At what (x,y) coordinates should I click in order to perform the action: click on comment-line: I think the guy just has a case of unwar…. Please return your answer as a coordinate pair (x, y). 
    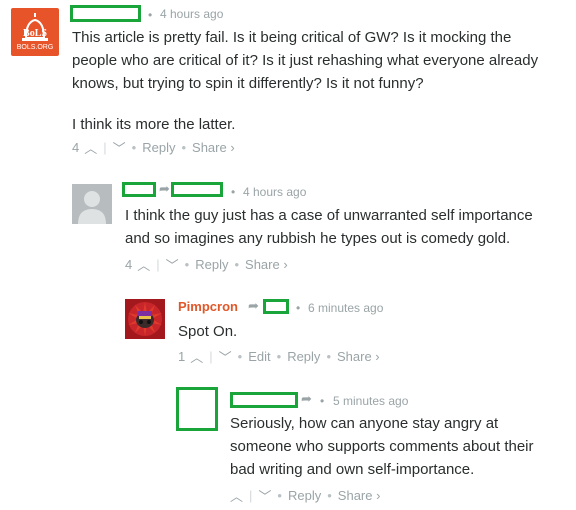
    Looking at the image, I should click on (329, 215).